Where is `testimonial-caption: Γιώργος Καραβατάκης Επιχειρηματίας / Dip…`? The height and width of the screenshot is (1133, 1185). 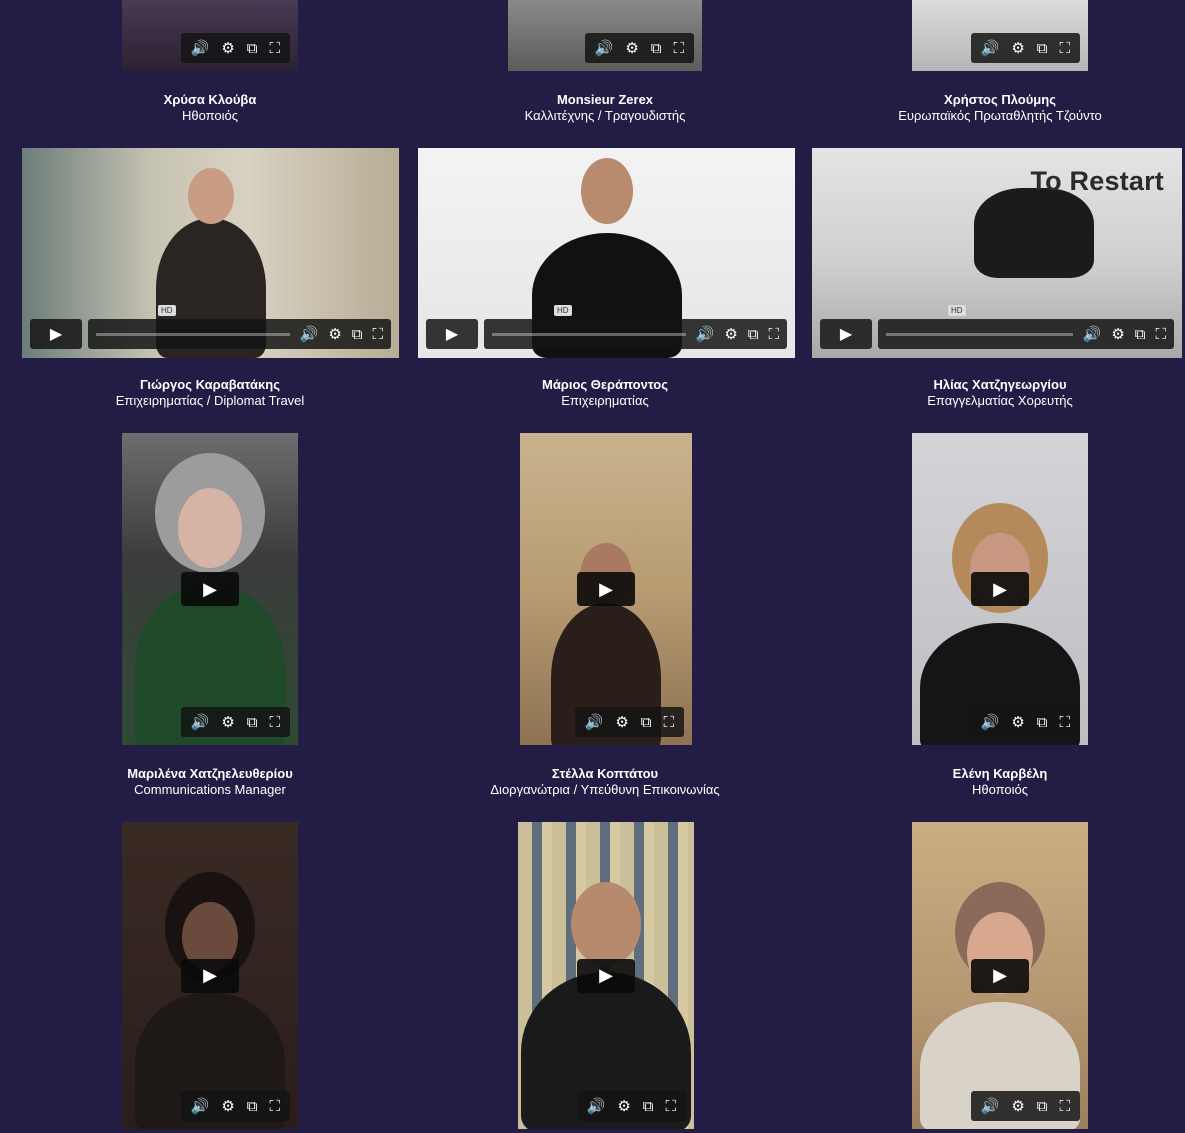
testimonial-caption: Γιώργος Καραβατάκης Επιχειρηματίας / Dip… is located at coordinates (210, 393).